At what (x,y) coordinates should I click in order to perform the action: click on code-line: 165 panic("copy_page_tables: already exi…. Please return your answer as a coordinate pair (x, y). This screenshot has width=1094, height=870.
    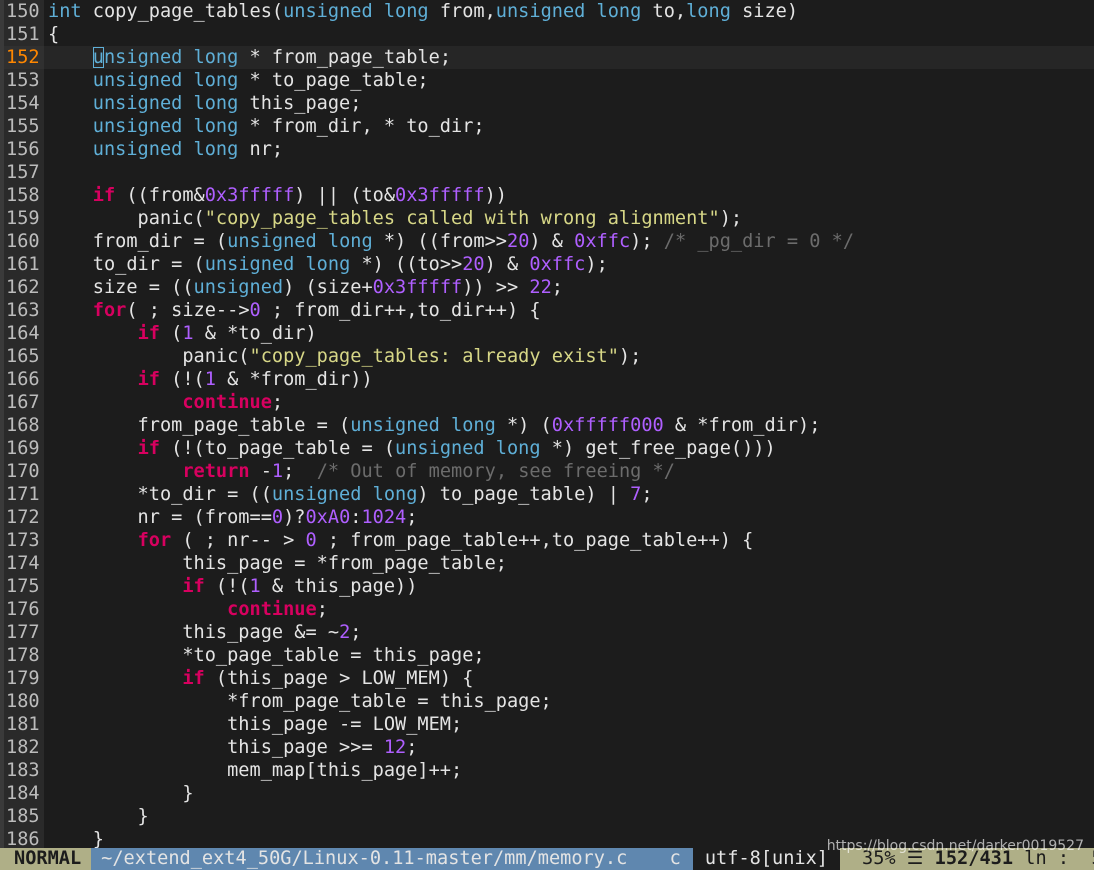
    Looking at the image, I should click on (549, 356).